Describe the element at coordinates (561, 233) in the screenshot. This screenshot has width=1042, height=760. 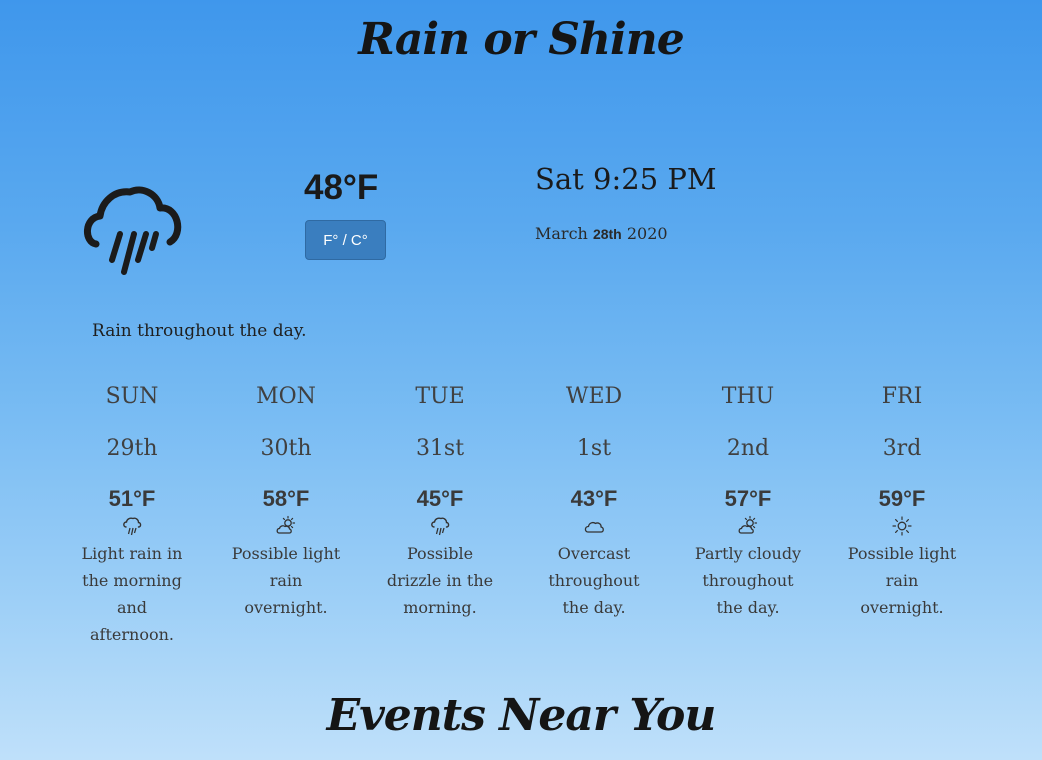
I see `date-month: March` at that location.